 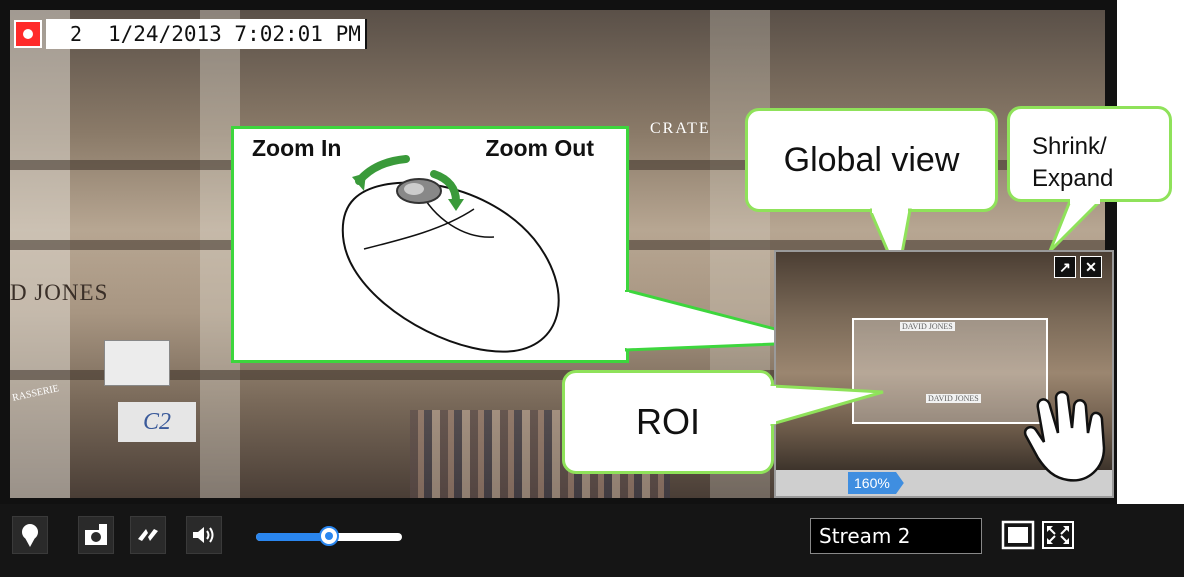 I want to click on mouse-zoom-callout: Zoom In Zoom Out, so click(x=430, y=244).